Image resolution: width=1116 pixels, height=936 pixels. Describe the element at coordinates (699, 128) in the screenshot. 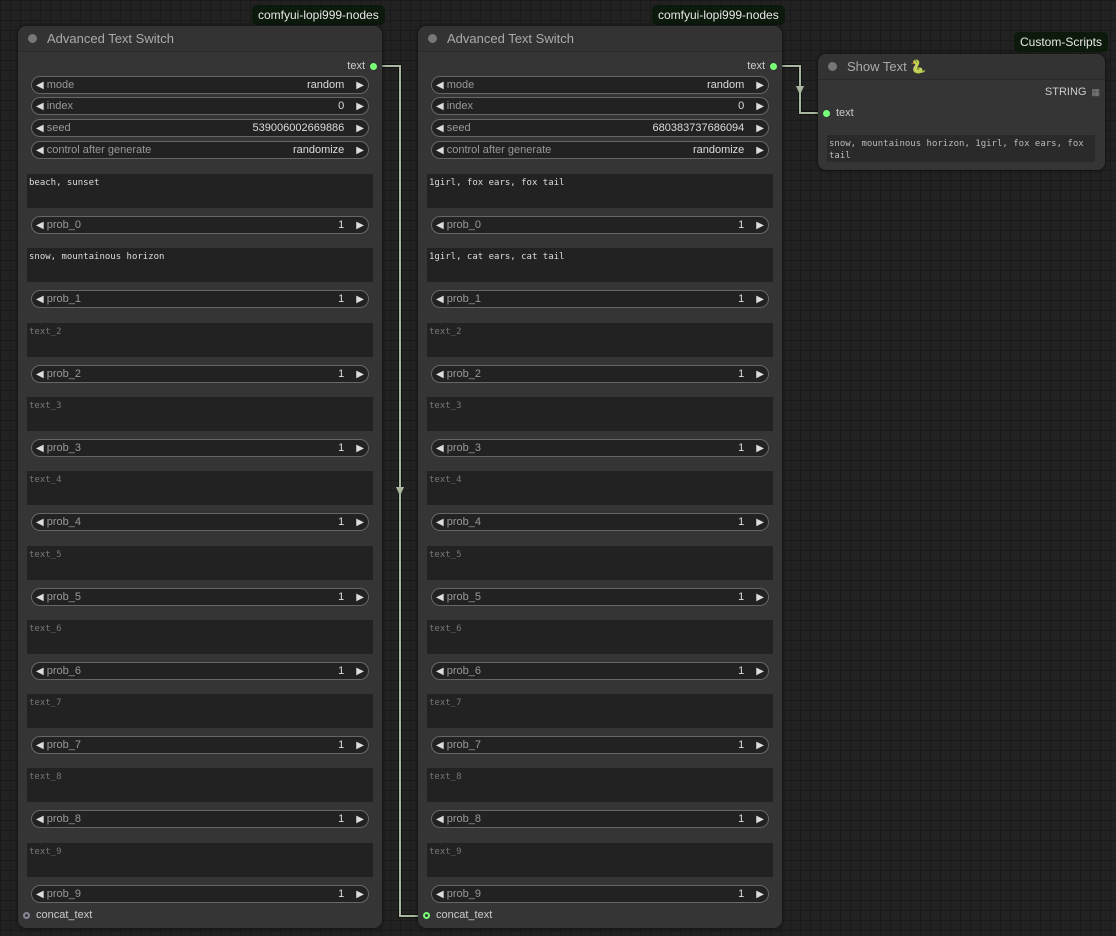

I see `widget-value: 680383737686094` at that location.